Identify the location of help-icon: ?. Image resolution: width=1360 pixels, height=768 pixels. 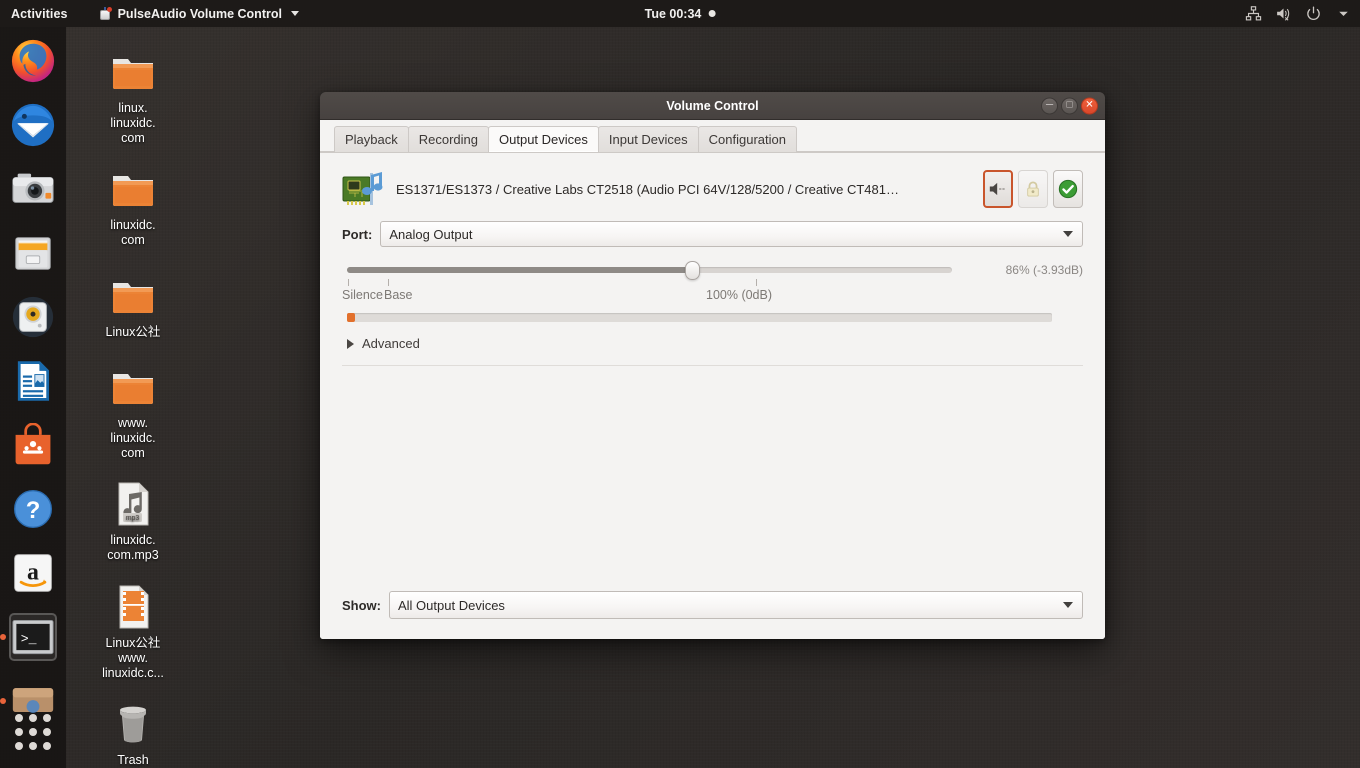
(33, 509).